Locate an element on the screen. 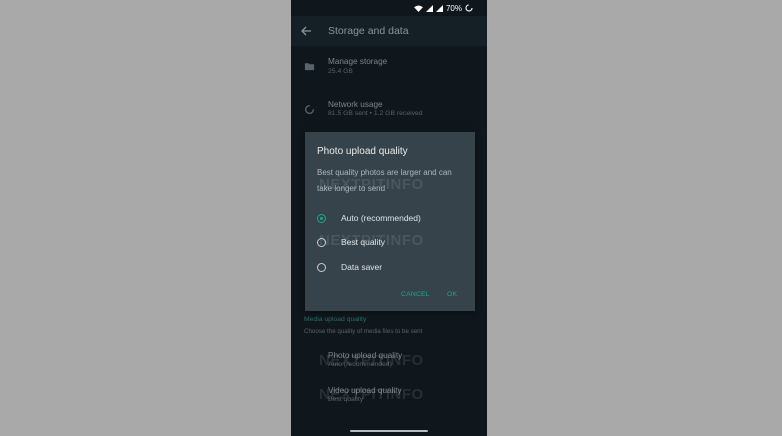 The width and height of the screenshot is (782, 436). radio-unselected-icon is located at coordinates (321, 267).